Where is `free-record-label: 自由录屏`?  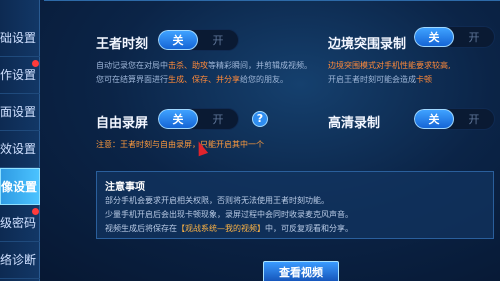 free-record-label: 自由录屏 is located at coordinates (122, 123).